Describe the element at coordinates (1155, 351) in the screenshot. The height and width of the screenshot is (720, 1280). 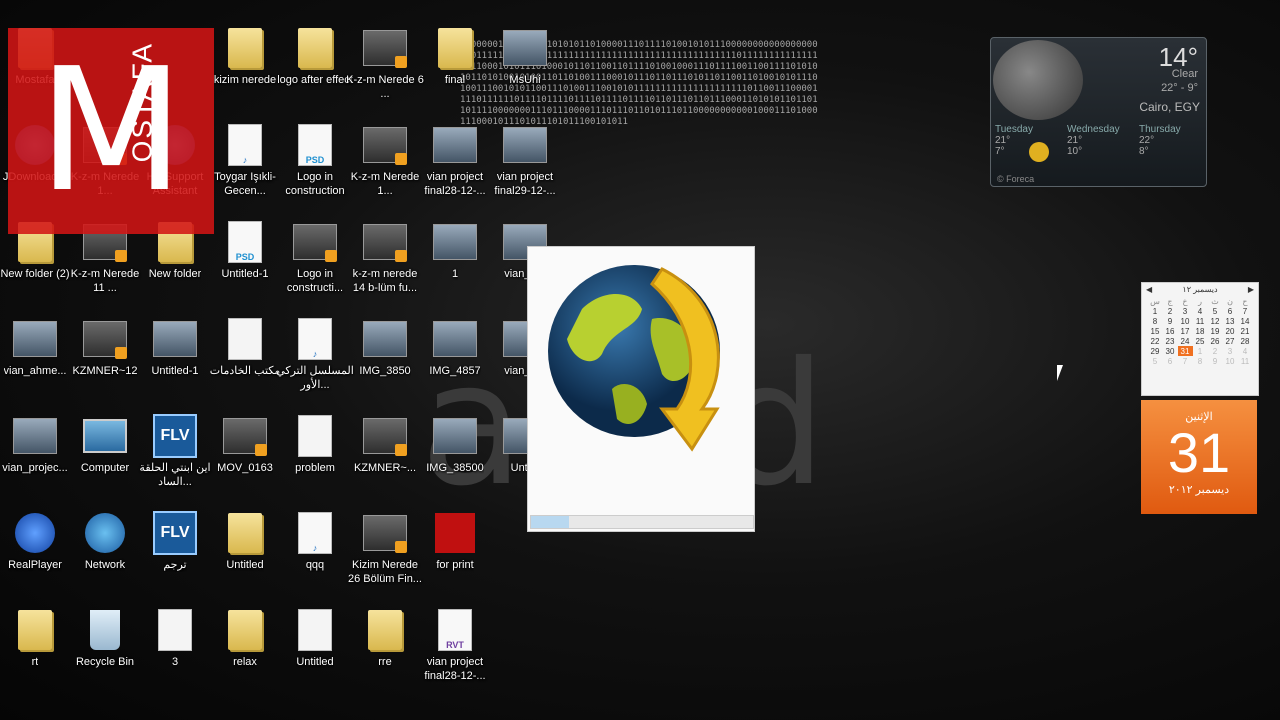
I see `calendar-day: 29` at that location.